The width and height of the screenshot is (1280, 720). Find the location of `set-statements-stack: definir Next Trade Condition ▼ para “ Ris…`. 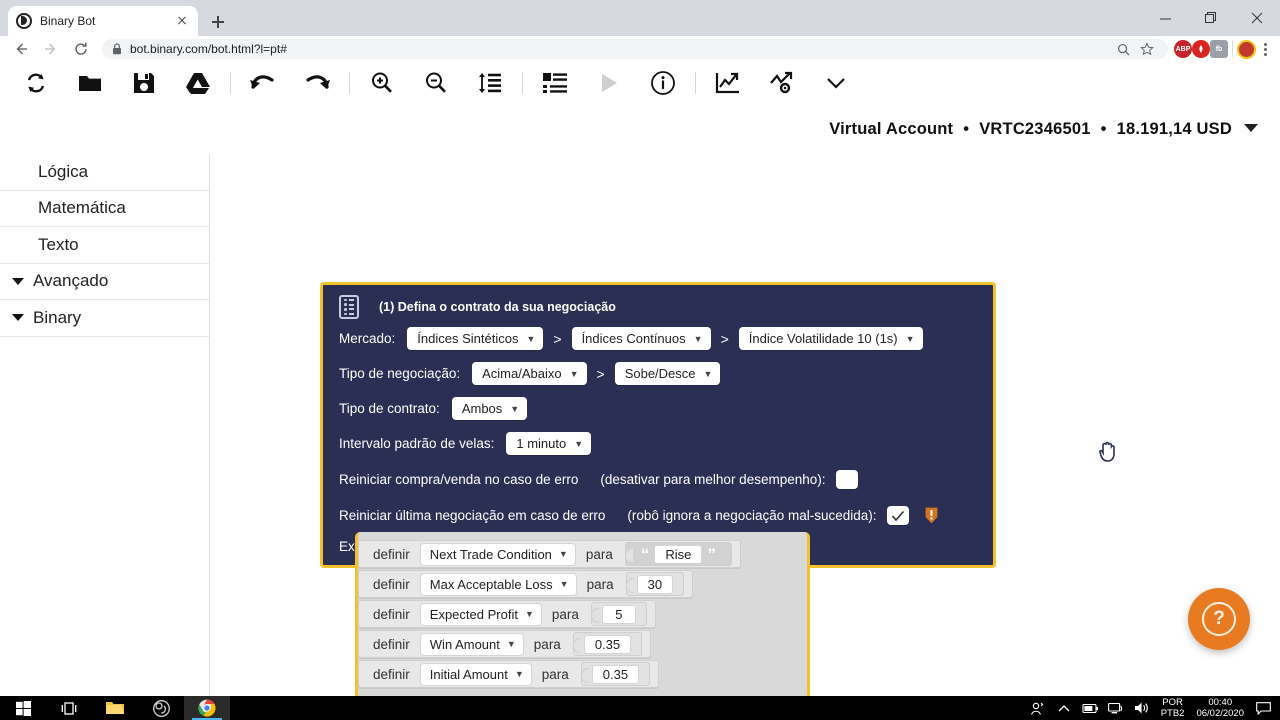

set-statements-stack: definir Next Trade Condition ▼ para “ Ris… is located at coordinates (582, 614).